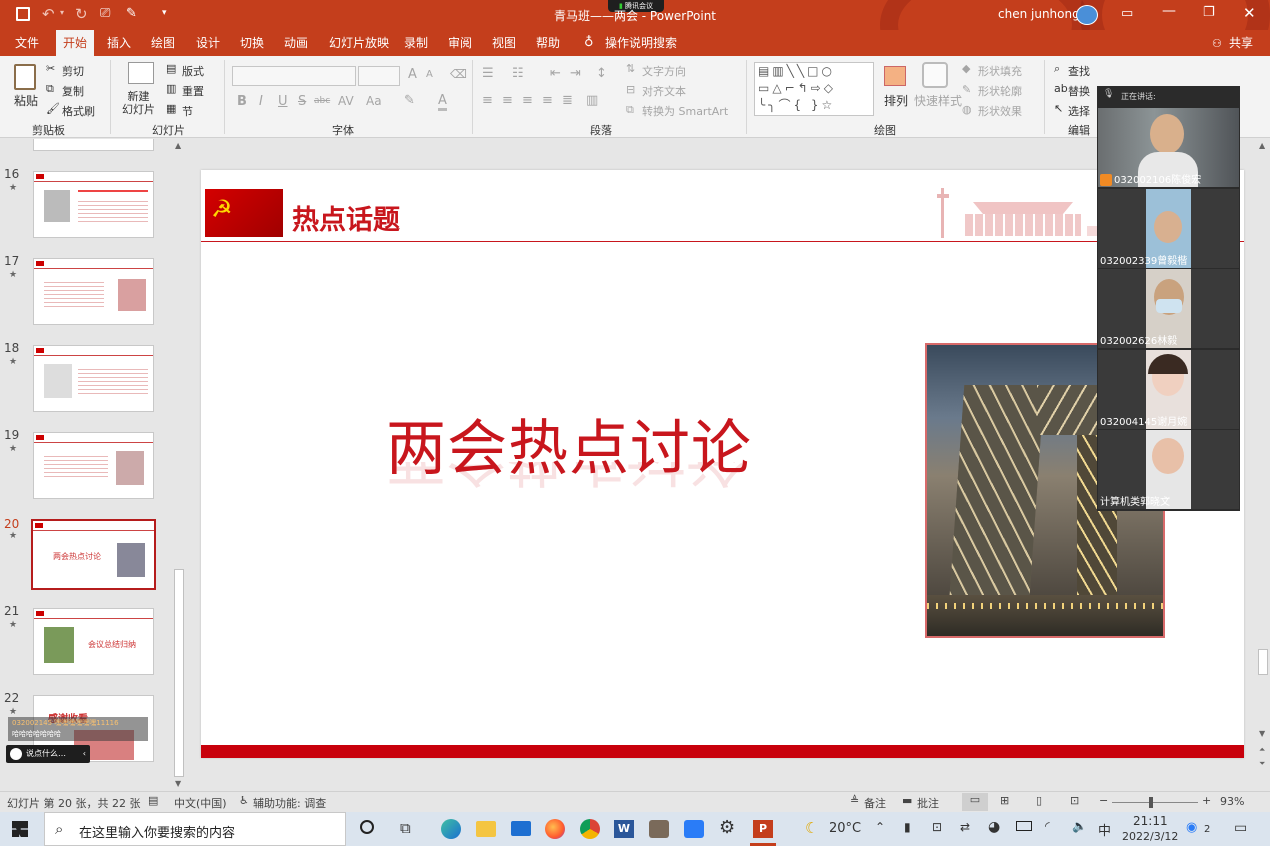  I want to click on align-right-icon: ≡, so click(527, 100).